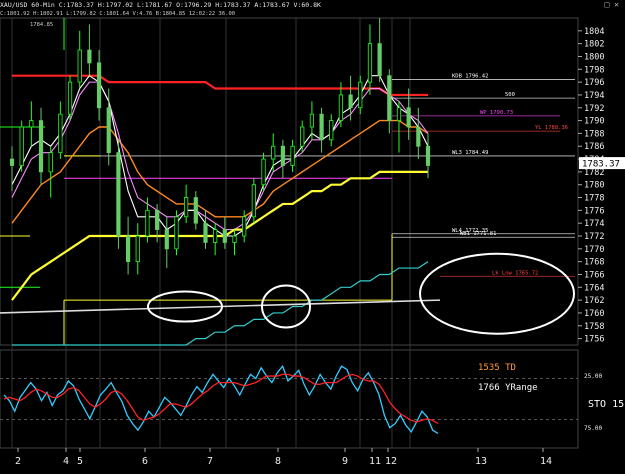 Image resolution: width=625 pixels, height=474 pixels. I want to click on y-tick-label-1780: 1780, so click(594, 186).